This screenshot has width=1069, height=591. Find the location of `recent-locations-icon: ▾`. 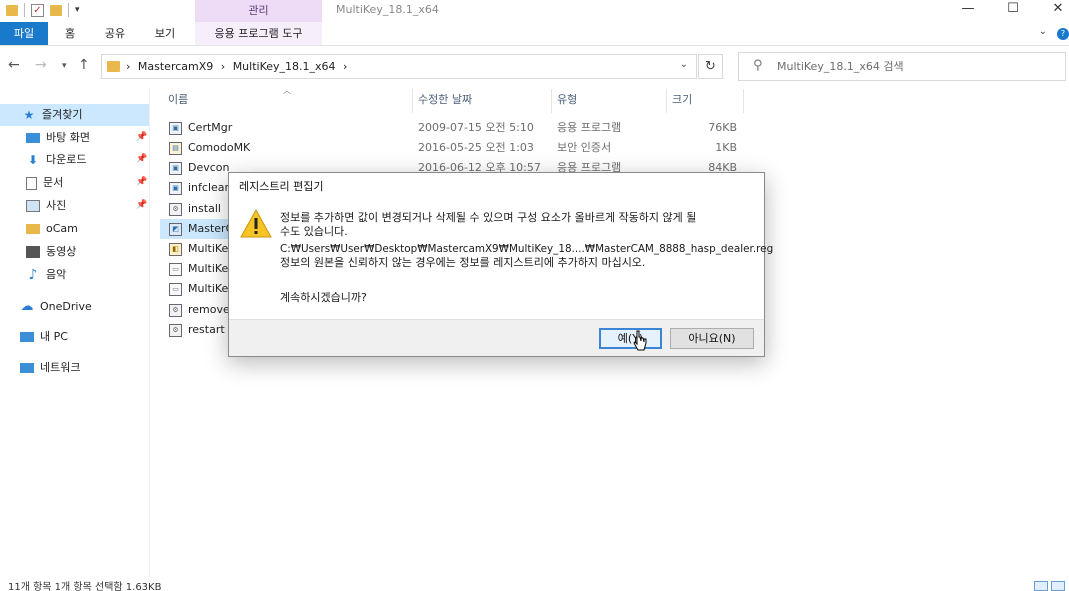

recent-locations-icon: ▾ is located at coordinates (64, 66).